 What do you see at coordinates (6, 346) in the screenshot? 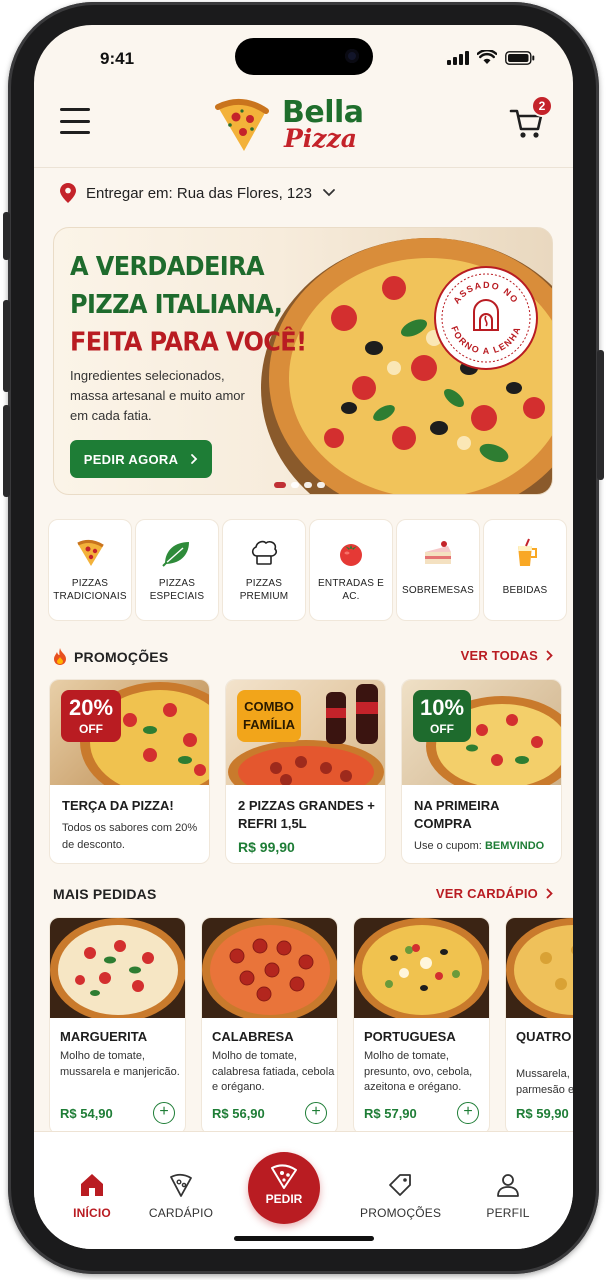
I see `volume-up-button` at bounding box center [6, 346].